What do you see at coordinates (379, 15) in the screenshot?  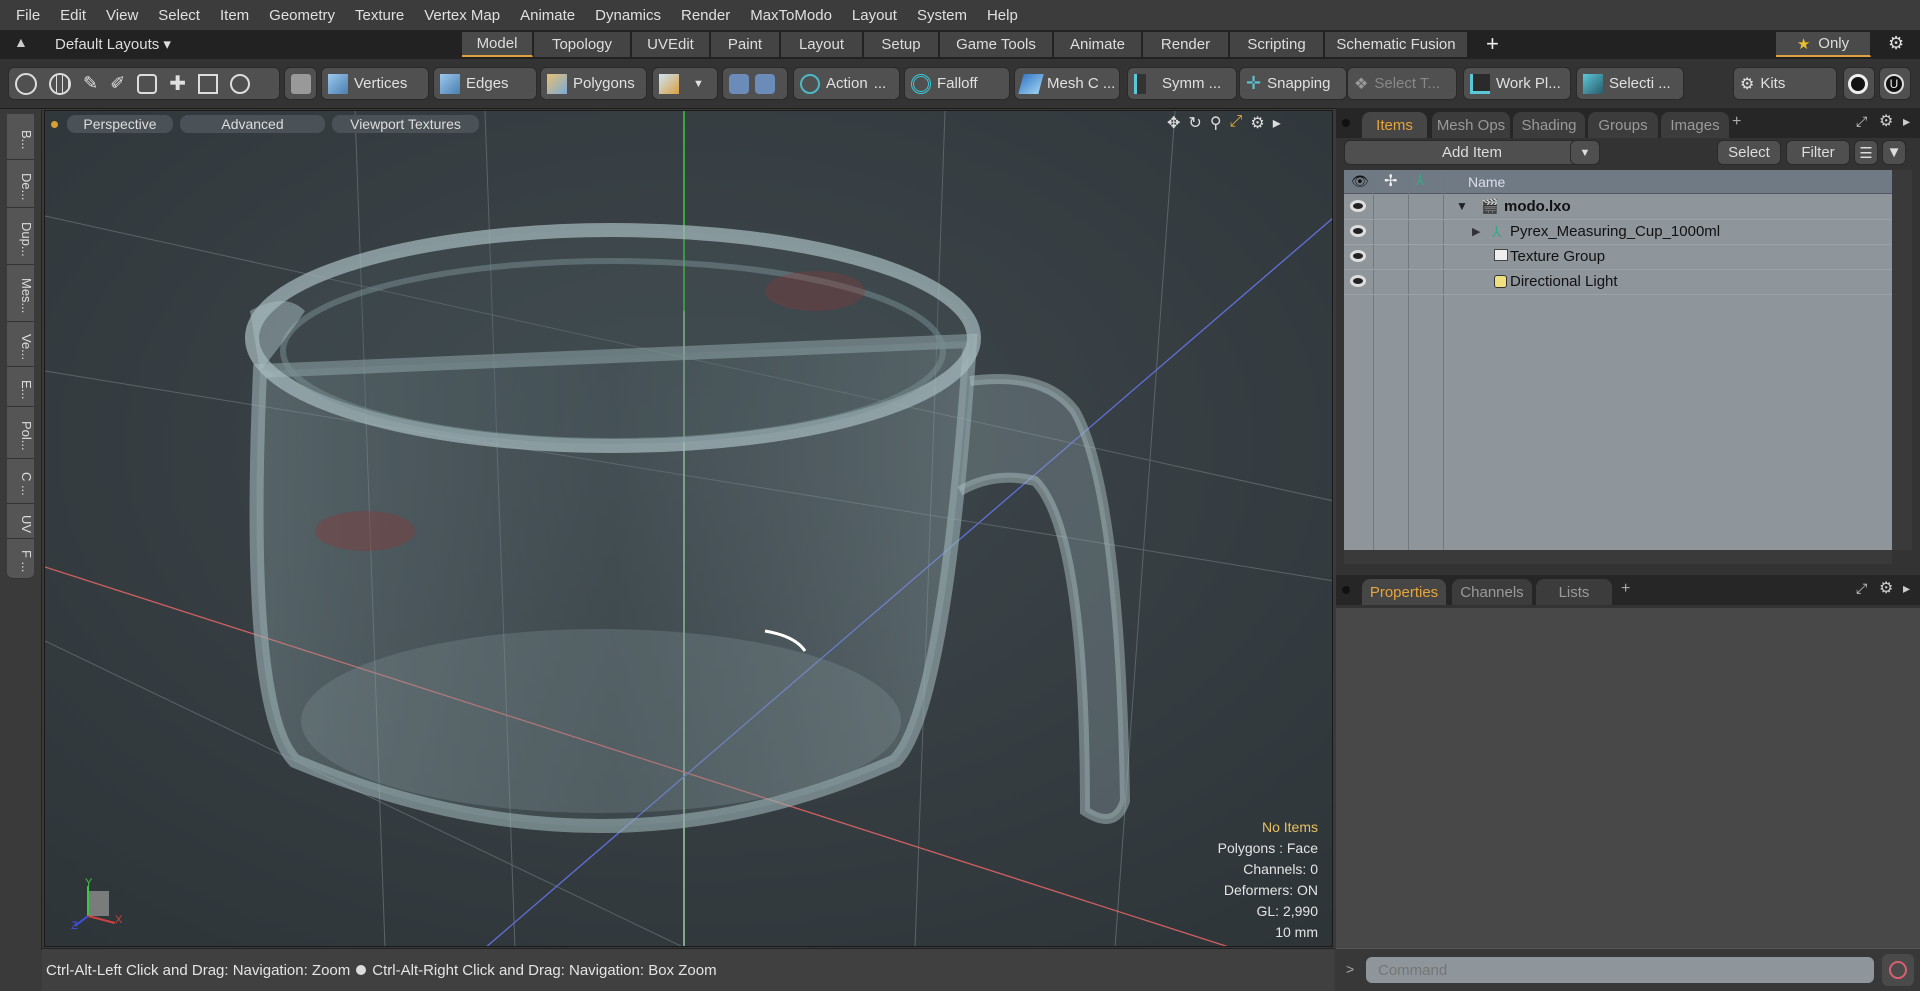 I see `menu-texture: Texture` at bounding box center [379, 15].